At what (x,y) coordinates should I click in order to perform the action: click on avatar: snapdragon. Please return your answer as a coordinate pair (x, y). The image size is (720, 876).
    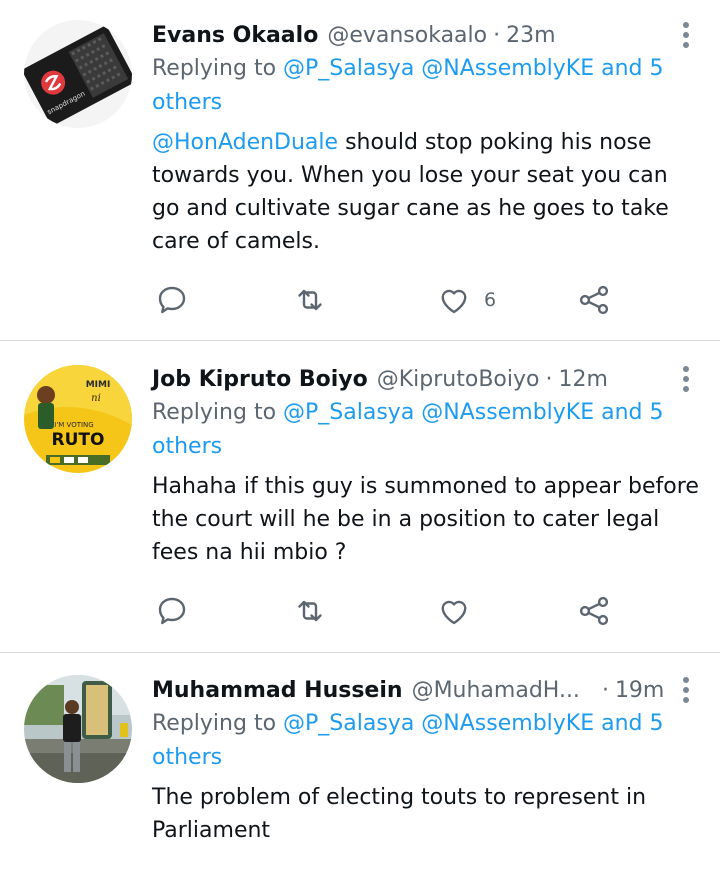
    Looking at the image, I should click on (78, 74).